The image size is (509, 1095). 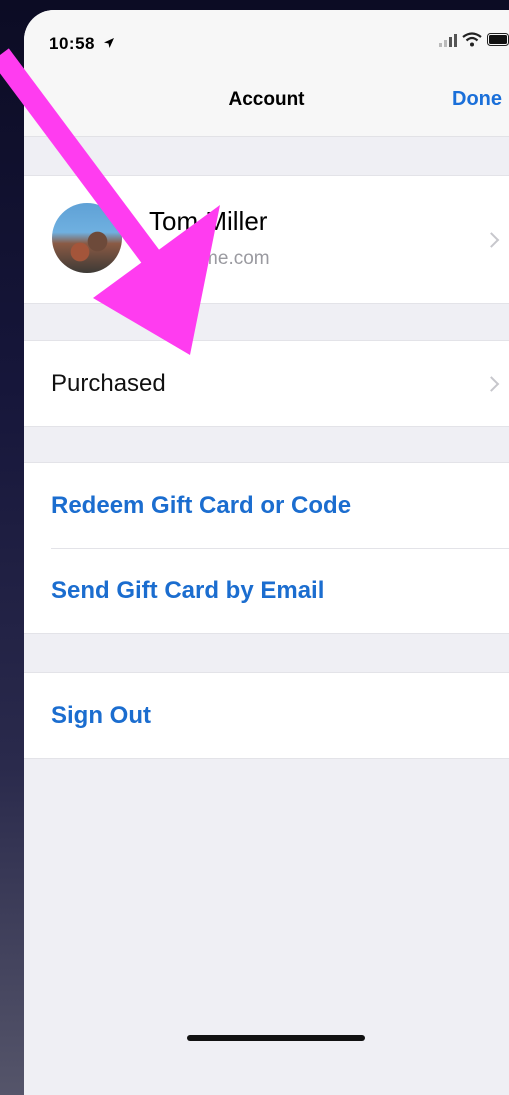 I want to click on send-gift-card-button: Send Gift Card by Email, so click(x=187, y=591).